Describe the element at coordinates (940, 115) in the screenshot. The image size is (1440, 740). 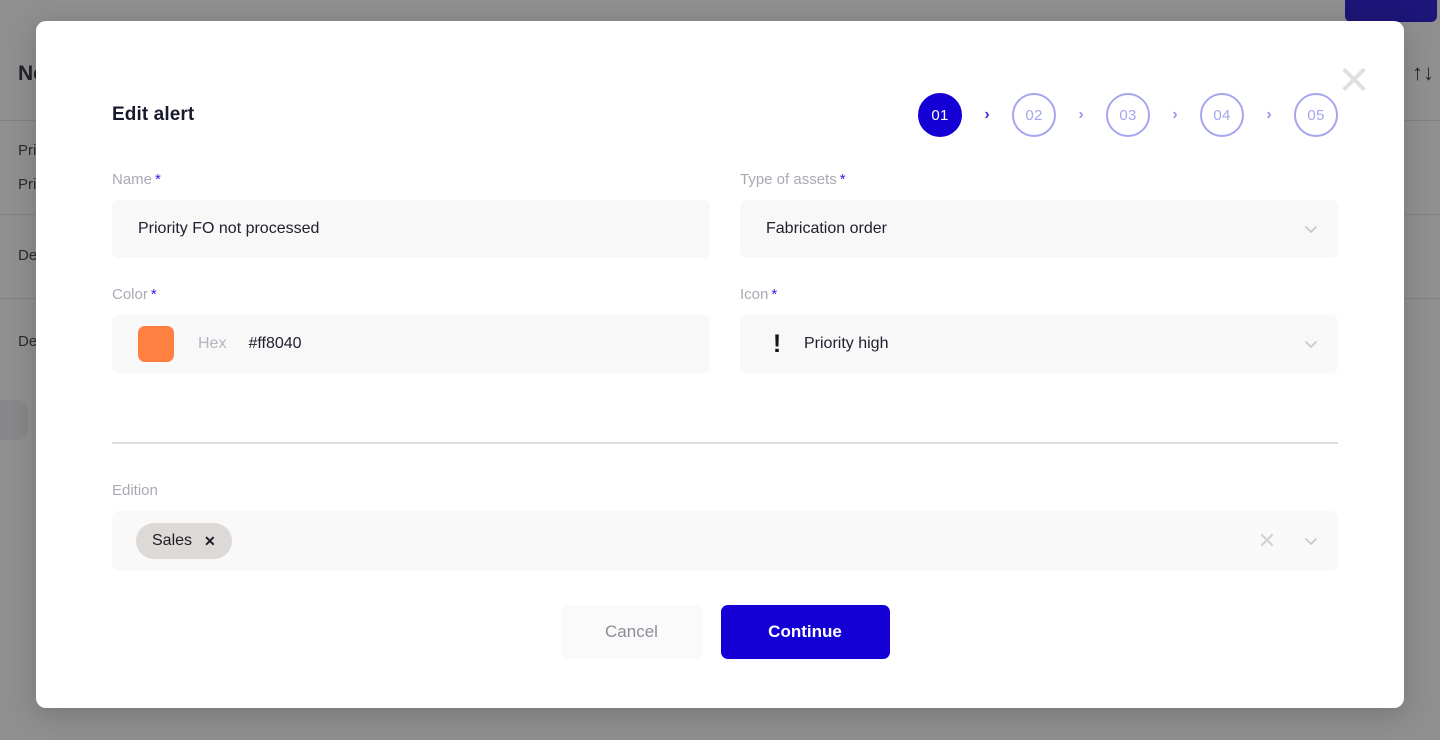
I see `step-01: 01` at that location.